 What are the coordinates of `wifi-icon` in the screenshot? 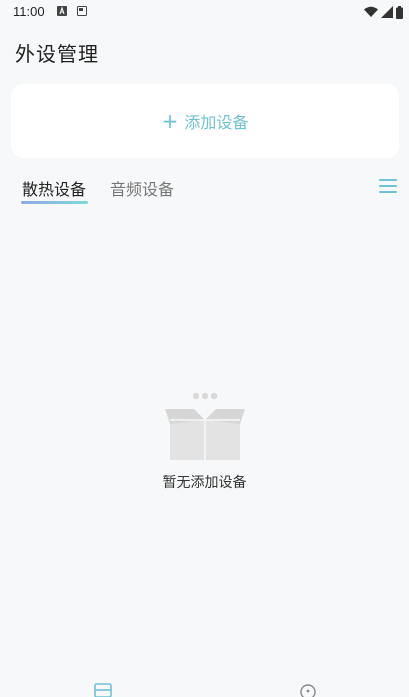 It's located at (371, 11).